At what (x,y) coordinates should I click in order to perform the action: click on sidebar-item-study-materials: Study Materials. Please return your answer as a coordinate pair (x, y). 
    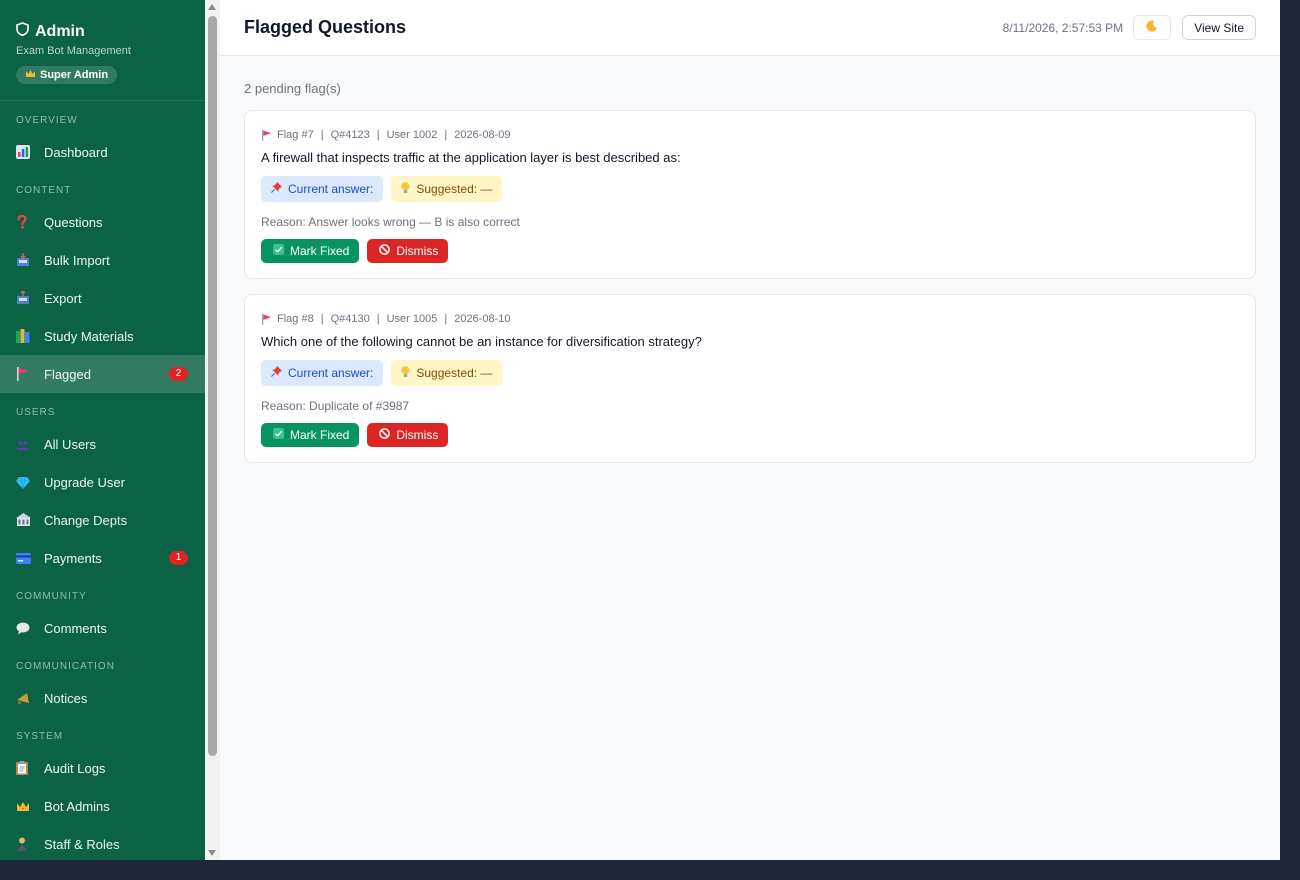
    Looking at the image, I should click on (102, 336).